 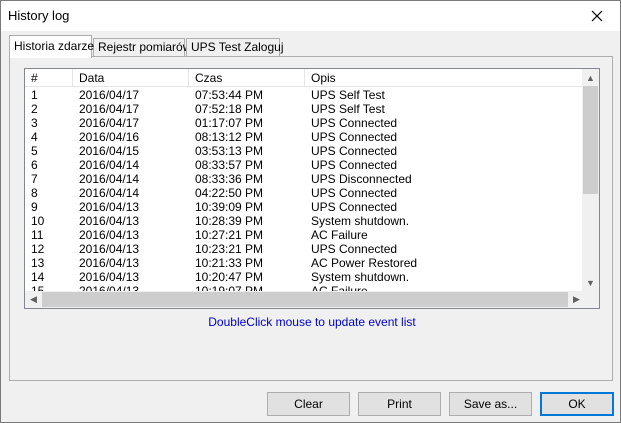 I want to click on row-time: 10:23:21 PM, so click(x=229, y=249).